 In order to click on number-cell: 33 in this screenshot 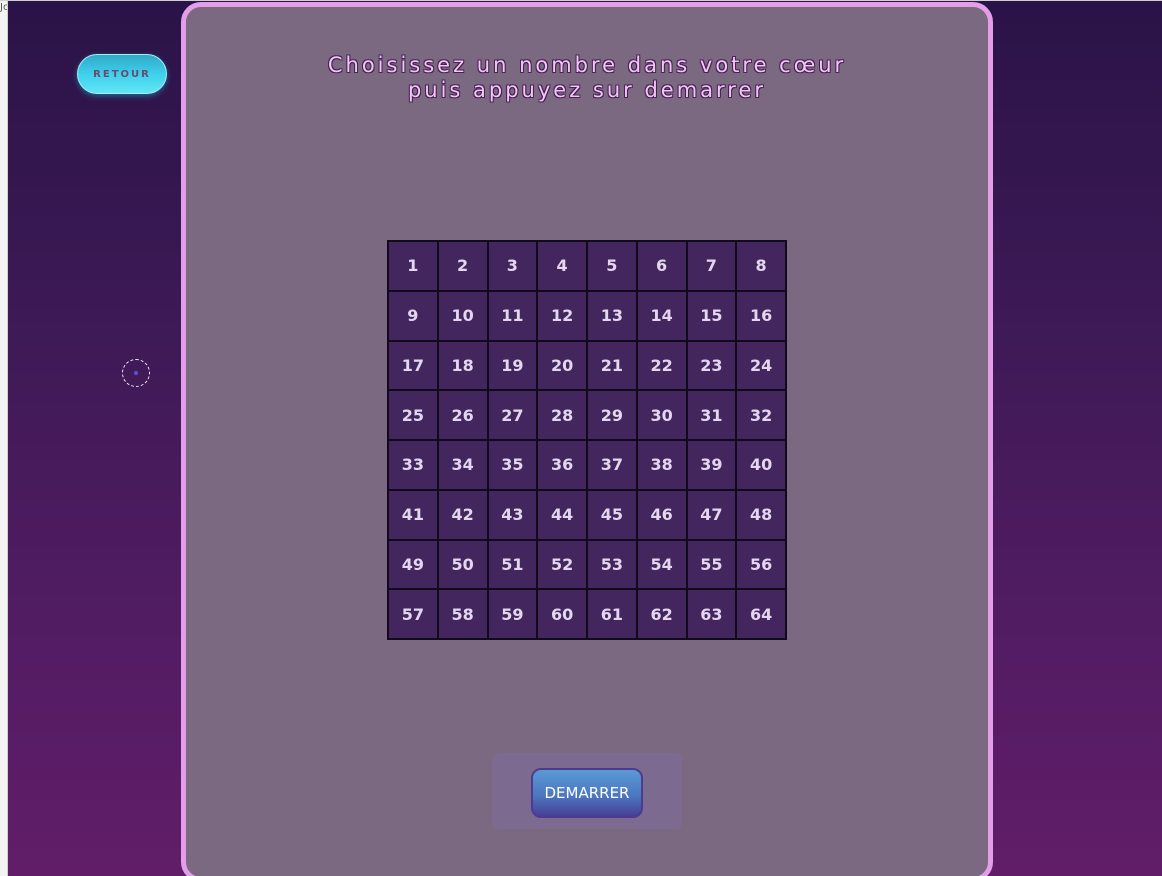, I will do `click(413, 465)`.